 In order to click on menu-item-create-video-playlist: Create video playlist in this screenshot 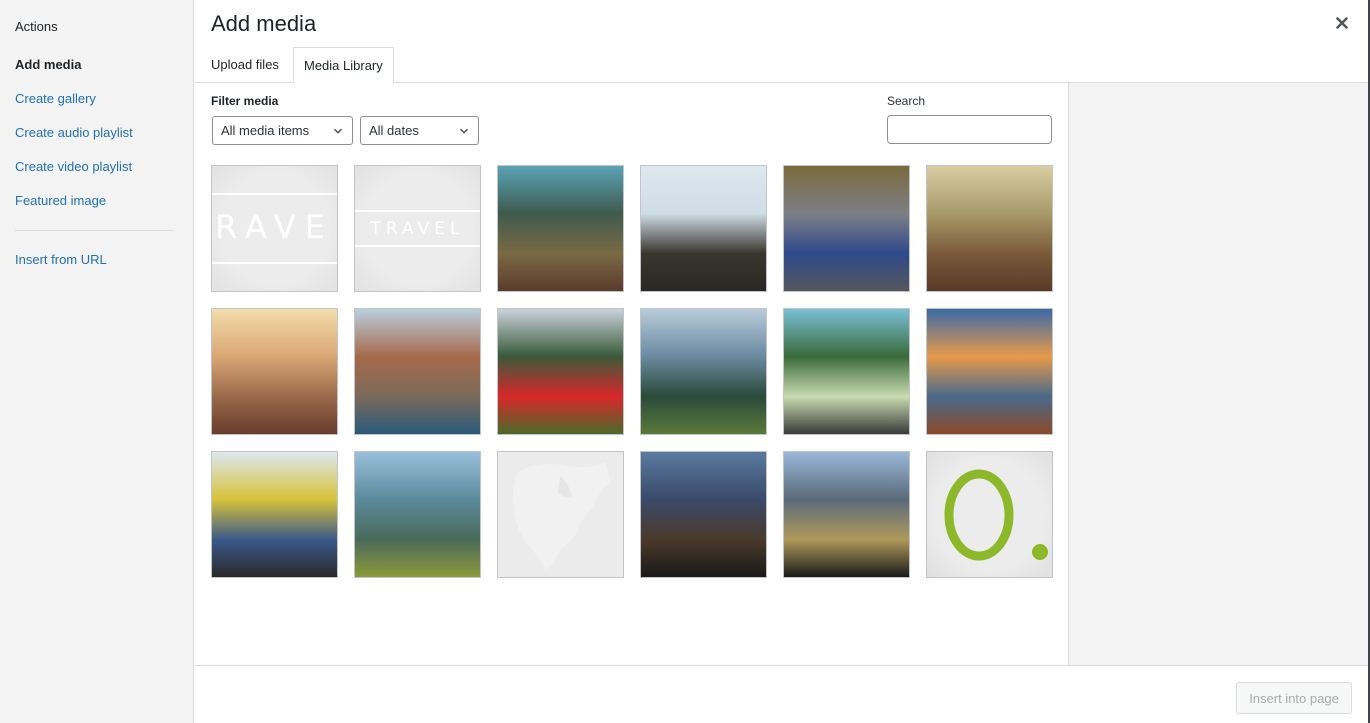, I will do `click(73, 166)`.